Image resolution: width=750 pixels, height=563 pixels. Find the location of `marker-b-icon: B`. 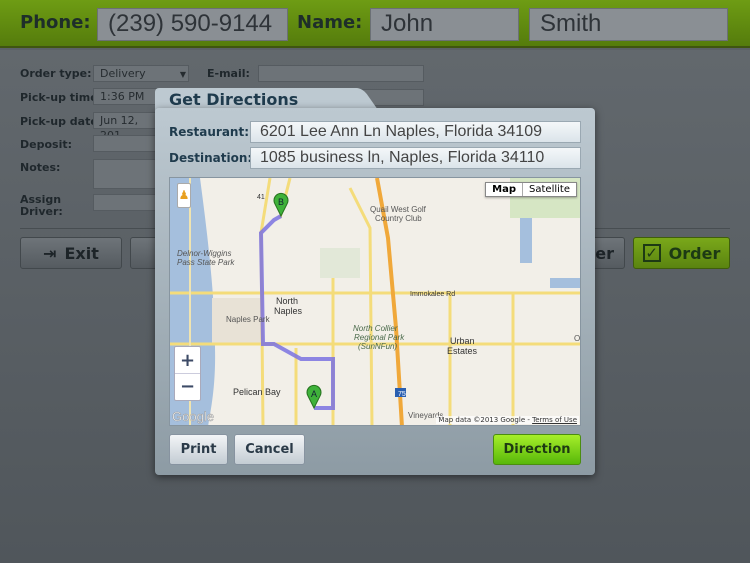

marker-b-icon: B is located at coordinates (281, 205).